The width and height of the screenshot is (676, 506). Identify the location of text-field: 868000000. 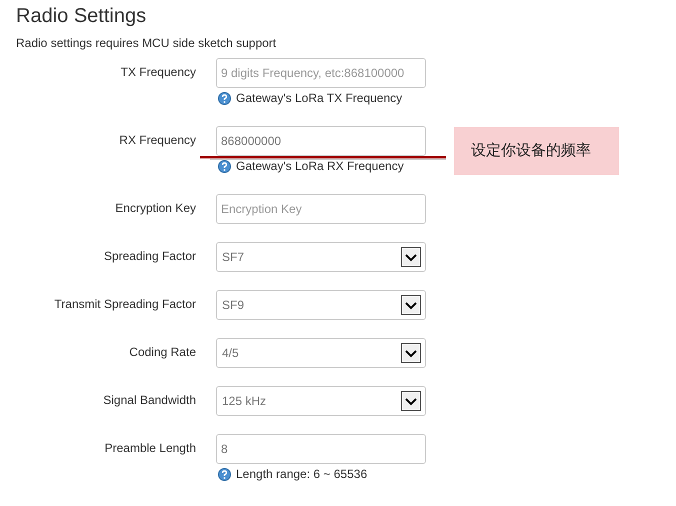
(321, 141).